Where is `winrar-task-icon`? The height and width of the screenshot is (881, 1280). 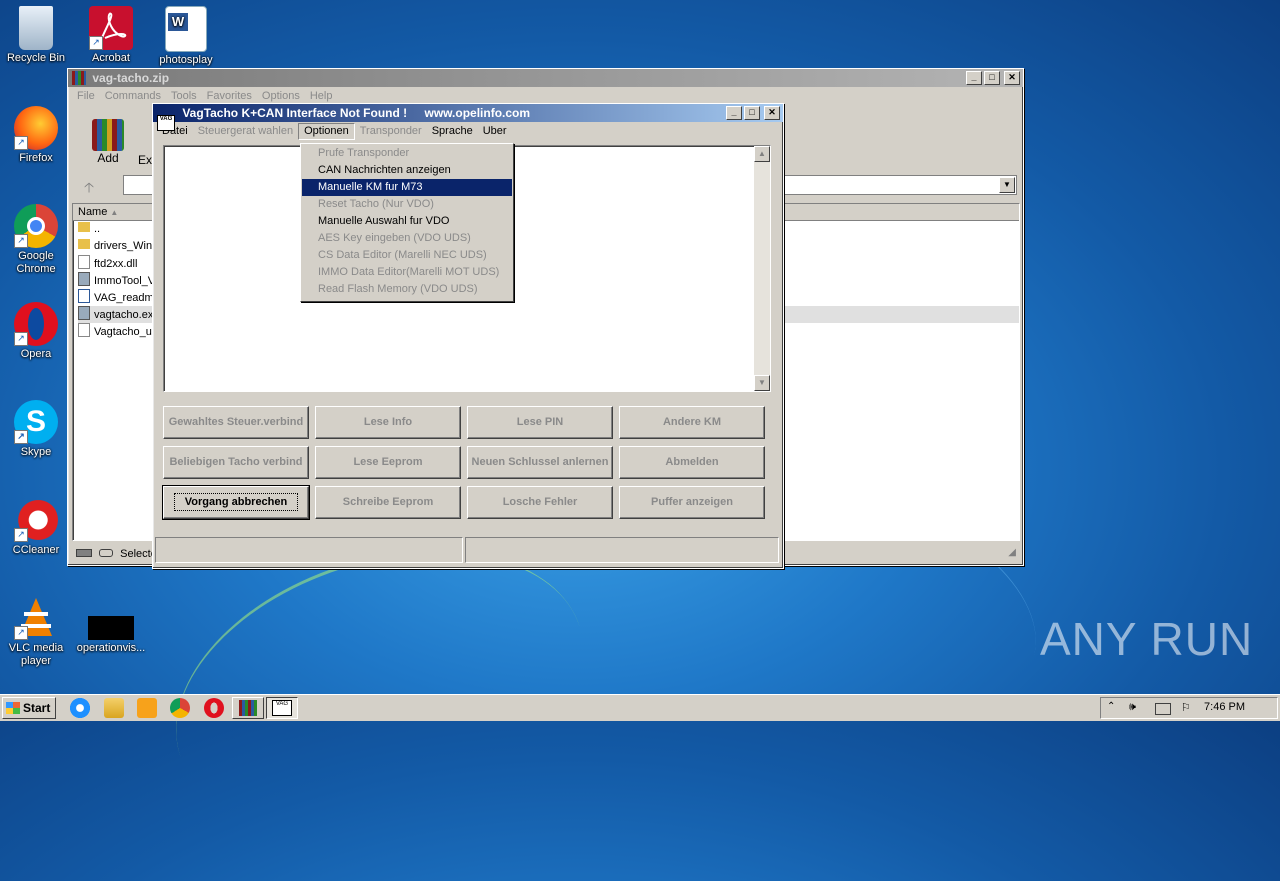 winrar-task-icon is located at coordinates (248, 708).